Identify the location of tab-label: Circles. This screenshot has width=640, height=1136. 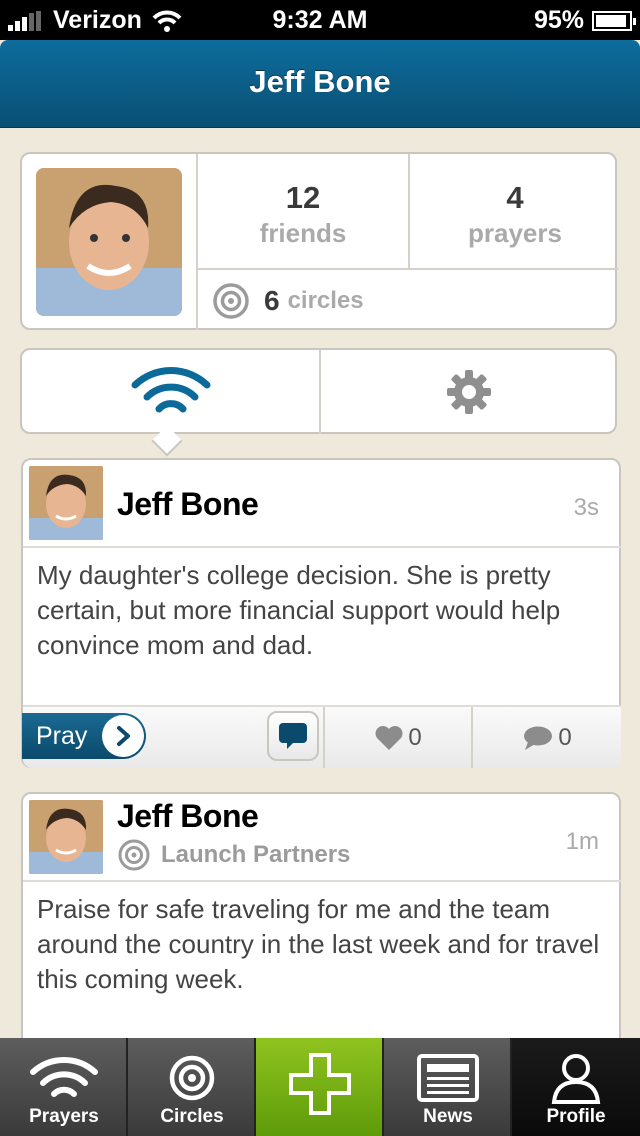
(192, 1116).